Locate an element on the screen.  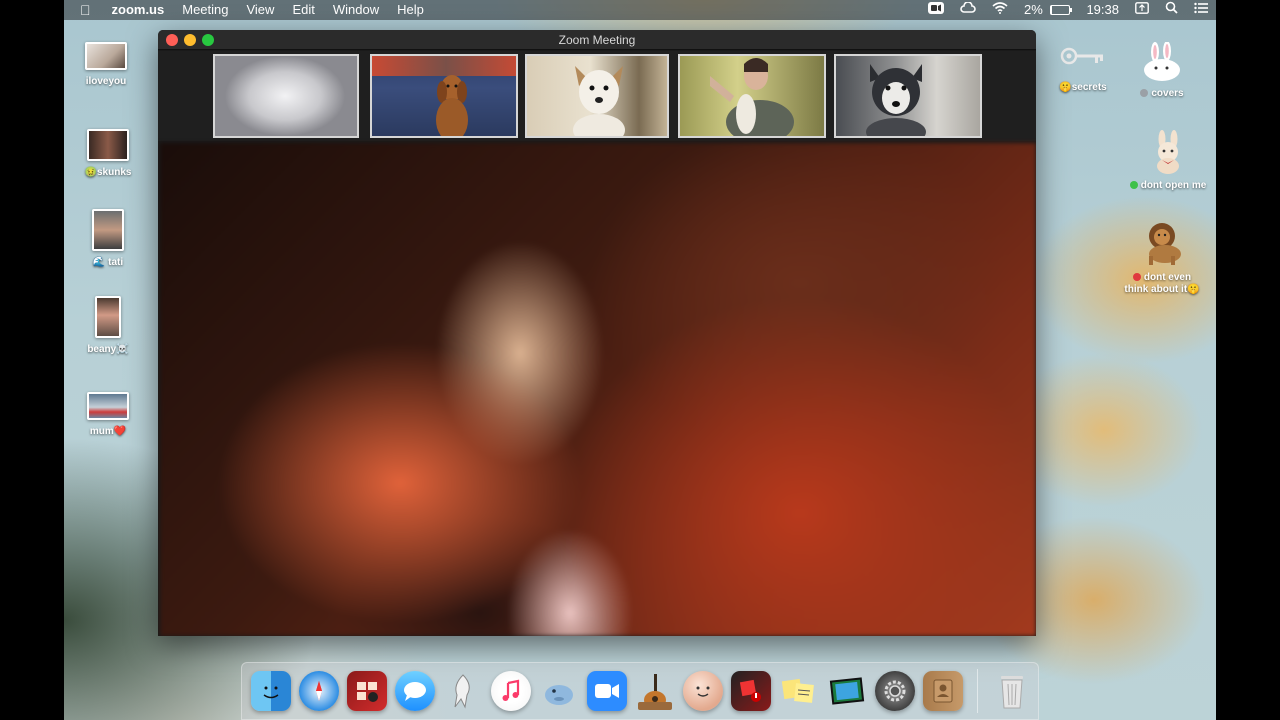
beany-emoji: ☠️ is located at coordinates (122, 349).